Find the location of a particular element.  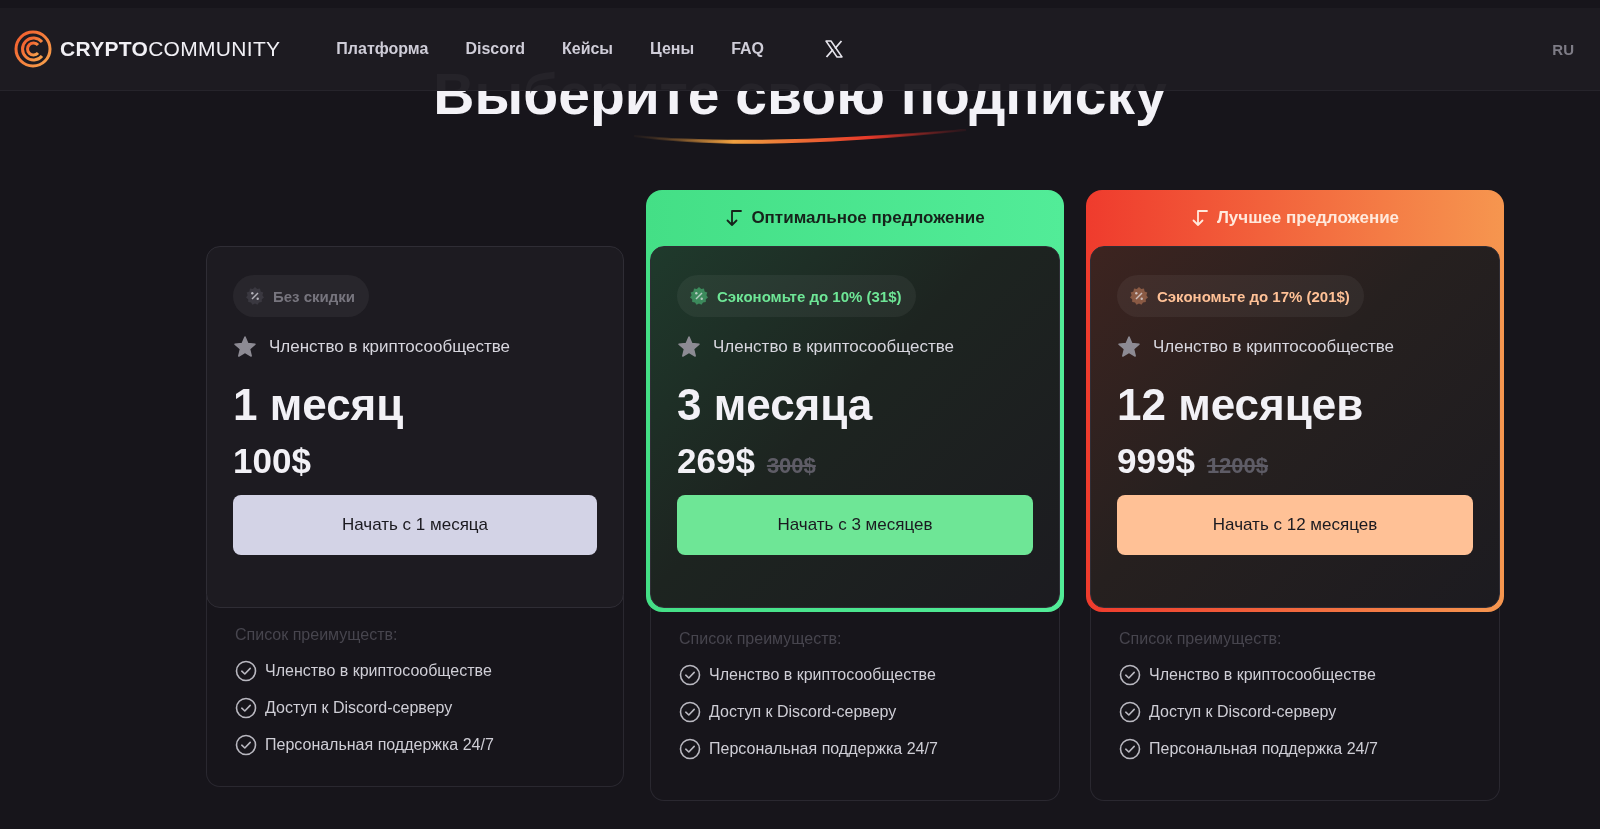

logo-wordmark: CRYPTOCOMMUNITY is located at coordinates (170, 49).